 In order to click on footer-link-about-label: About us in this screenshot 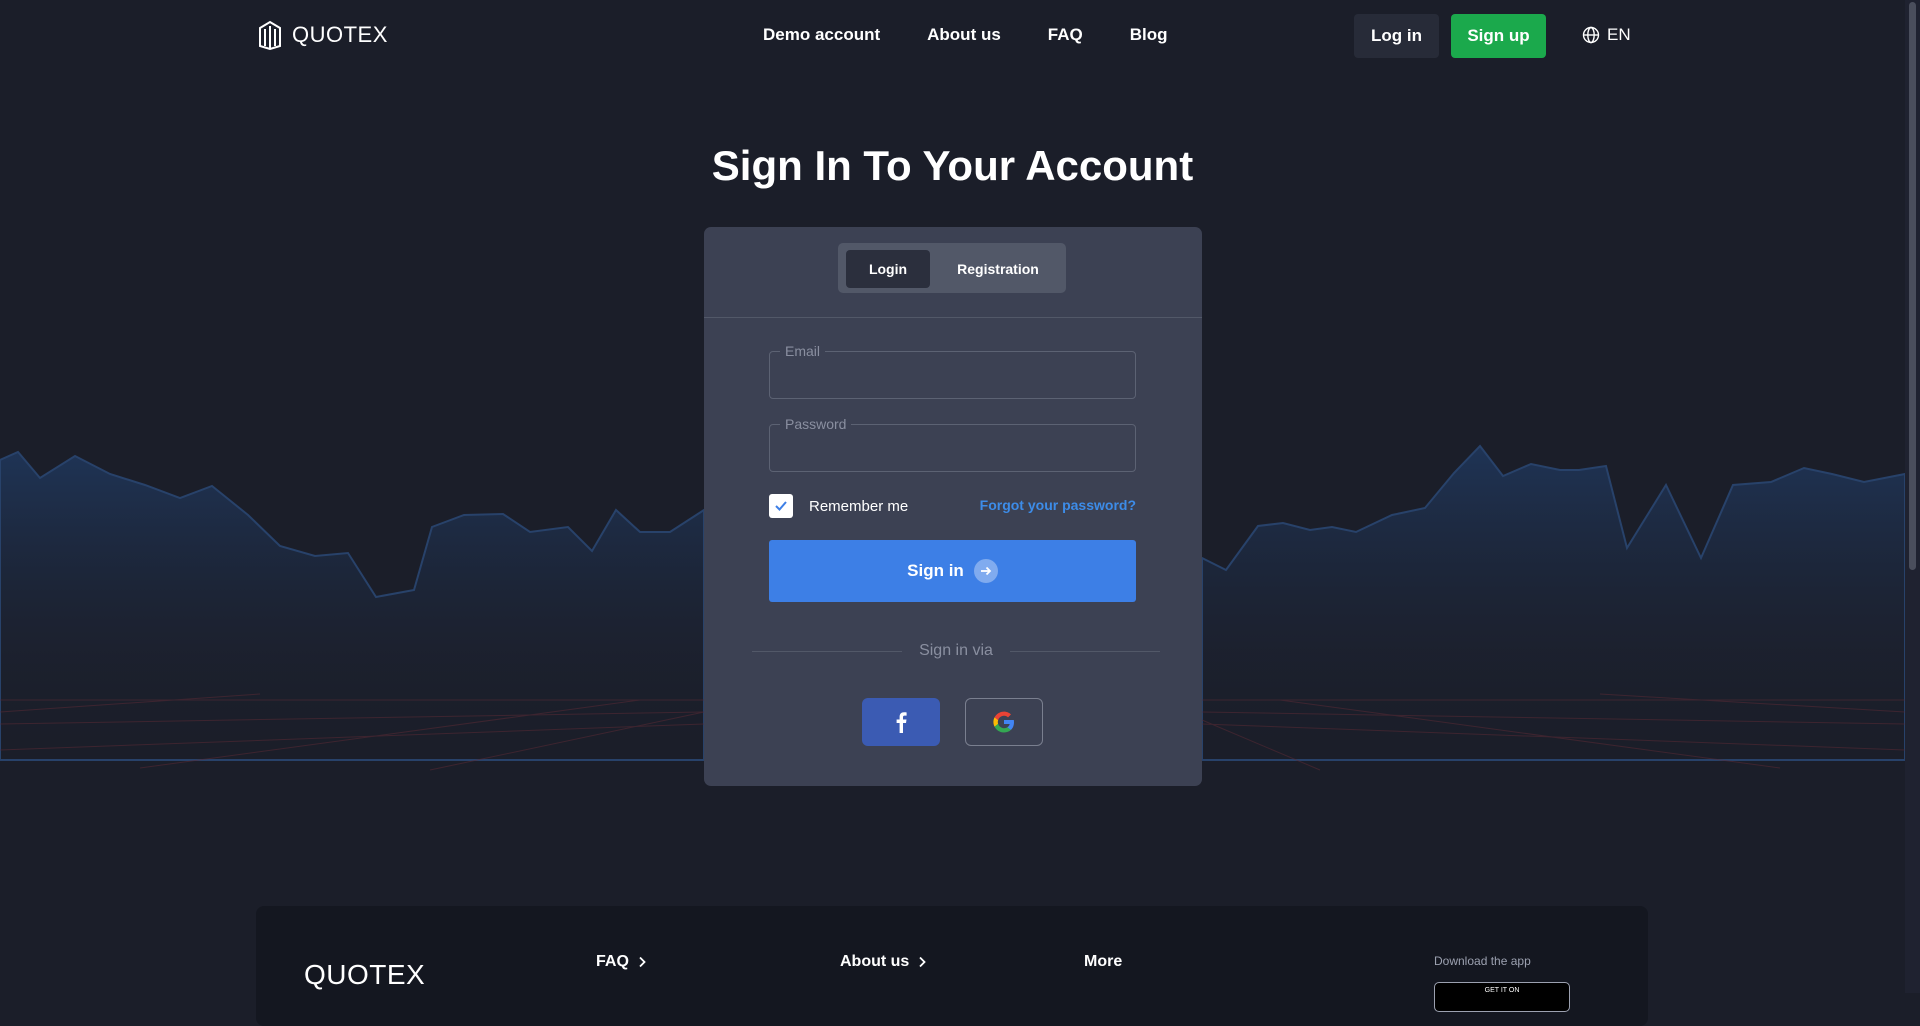, I will do `click(875, 961)`.